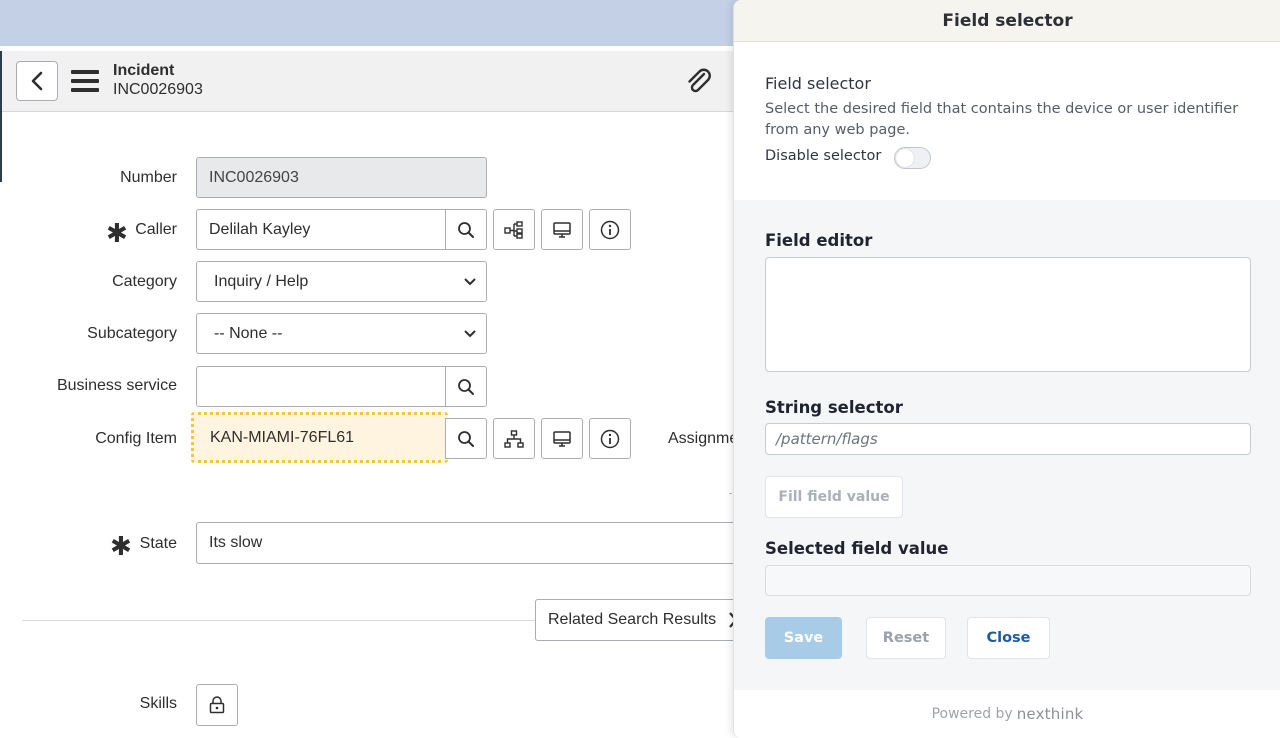  I want to click on caller-info-button, so click(610, 229).